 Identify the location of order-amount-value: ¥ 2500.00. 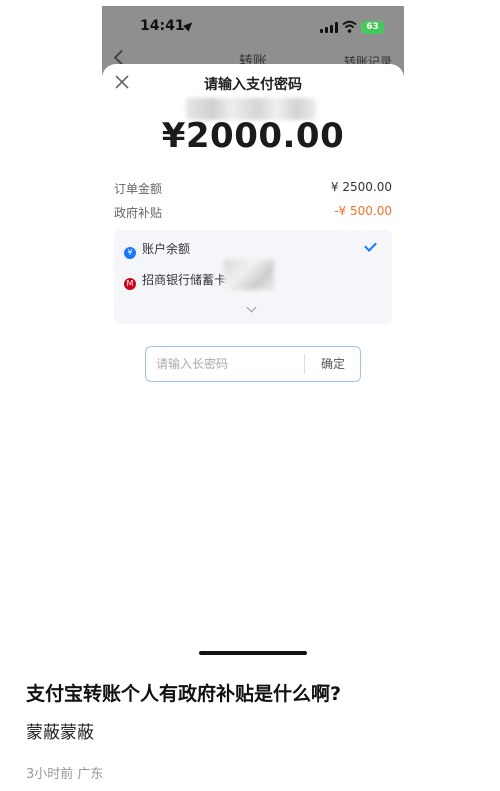
(361, 187).